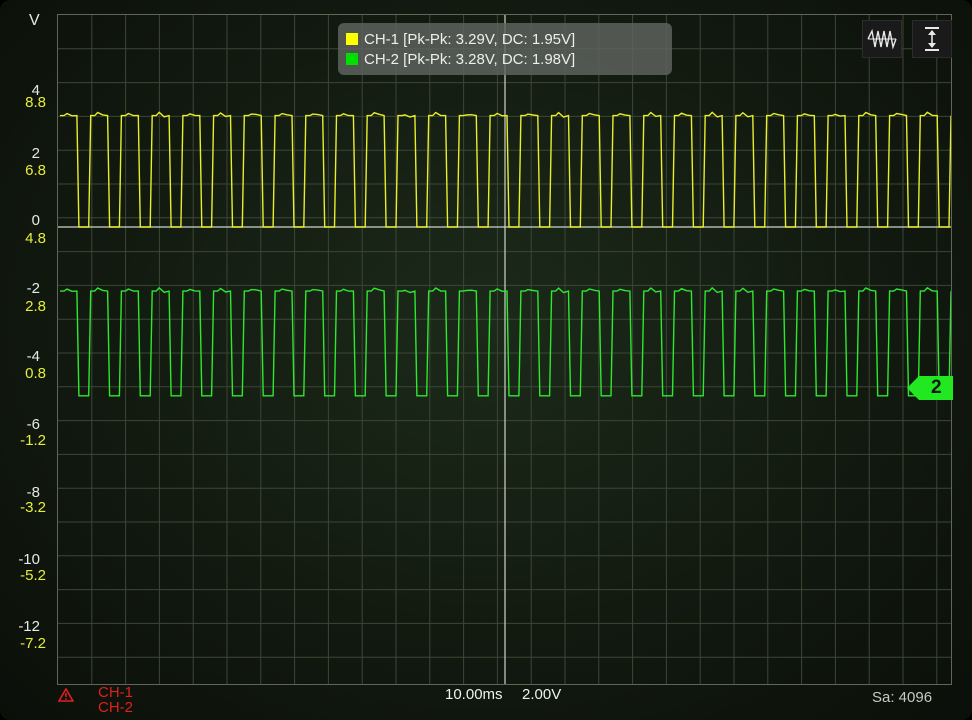 This screenshot has width=972, height=720. Describe the element at coordinates (35, 153) in the screenshot. I see `ch1-tick-label: 2` at that location.